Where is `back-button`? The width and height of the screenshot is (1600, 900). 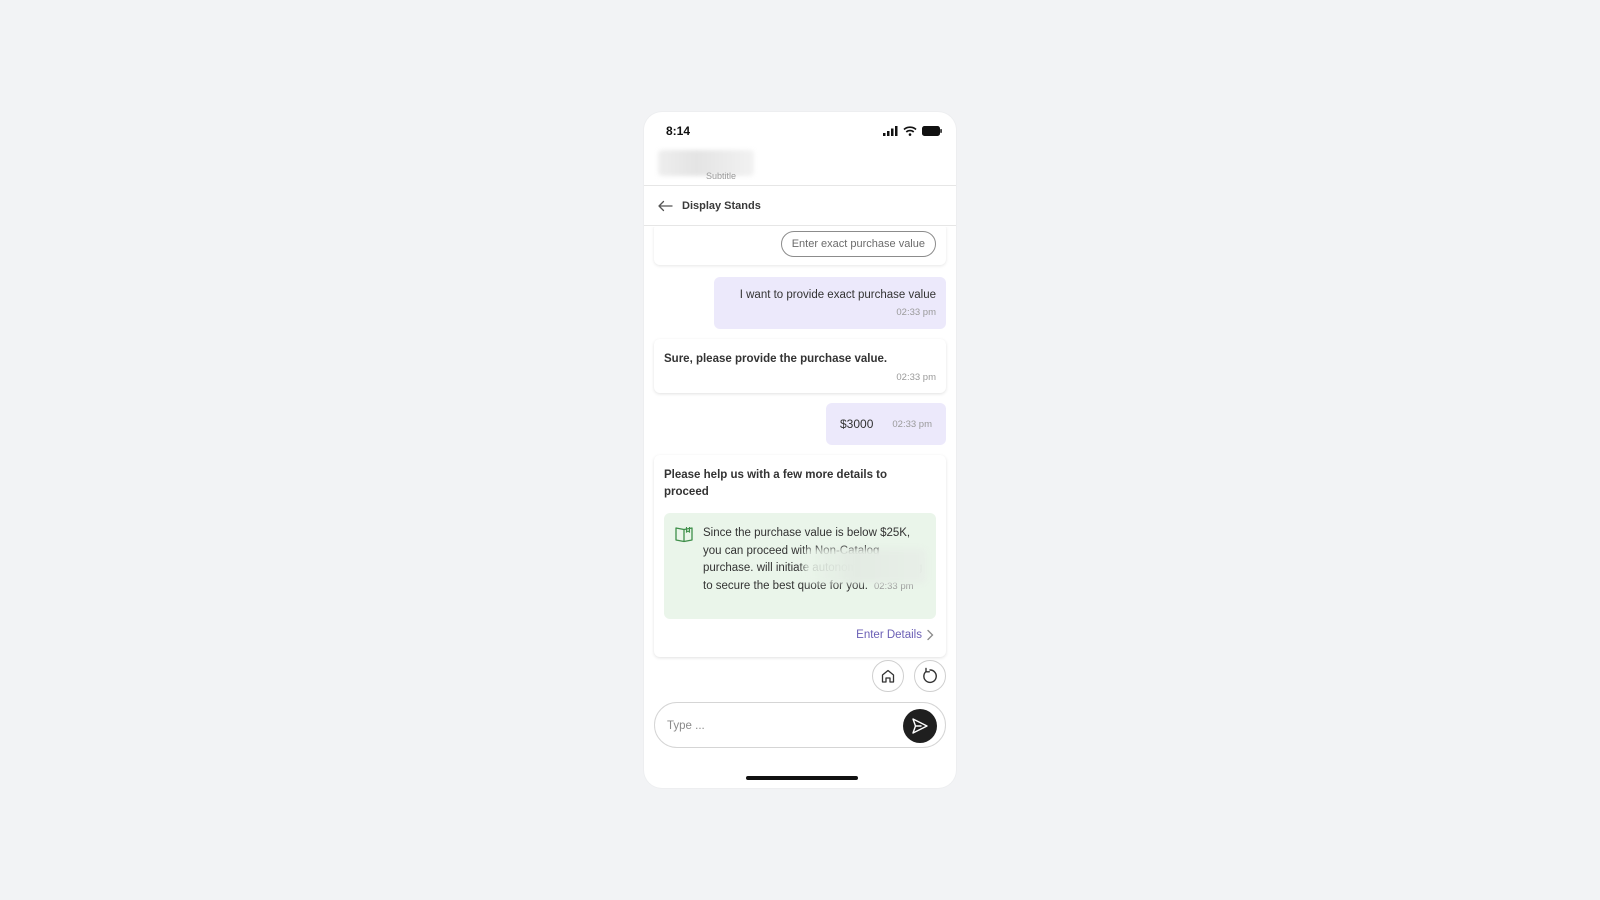
back-button is located at coordinates (665, 206).